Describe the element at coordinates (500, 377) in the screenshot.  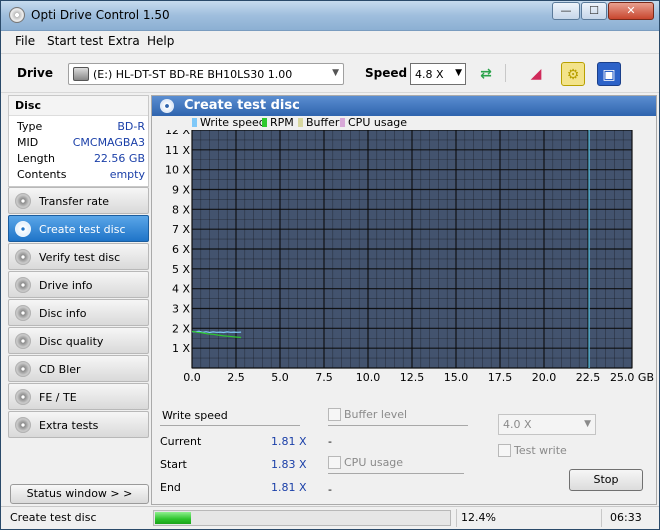
I see `x-tick-label: 17.5` at that location.